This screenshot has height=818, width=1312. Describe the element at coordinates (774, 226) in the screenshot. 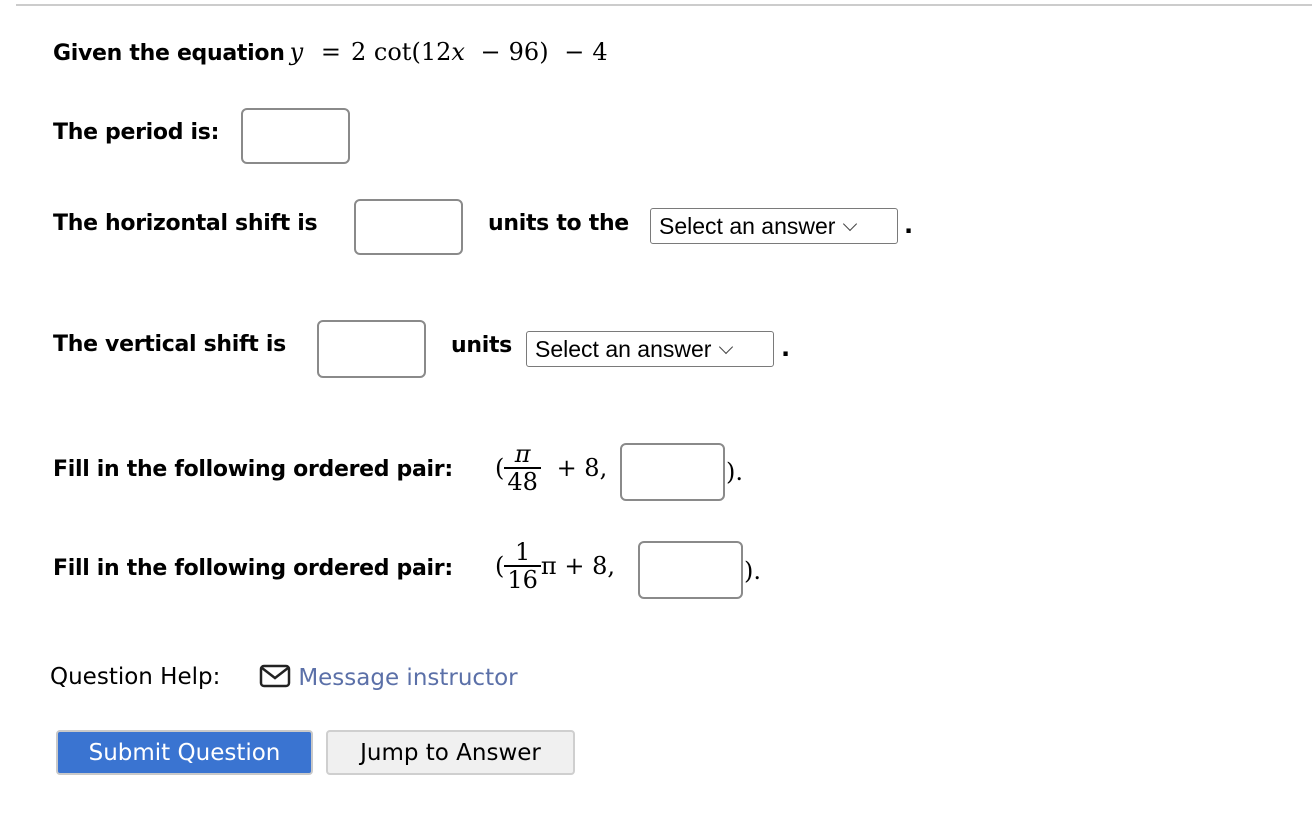

I see `horizontal-direction-select: Select an answer` at that location.